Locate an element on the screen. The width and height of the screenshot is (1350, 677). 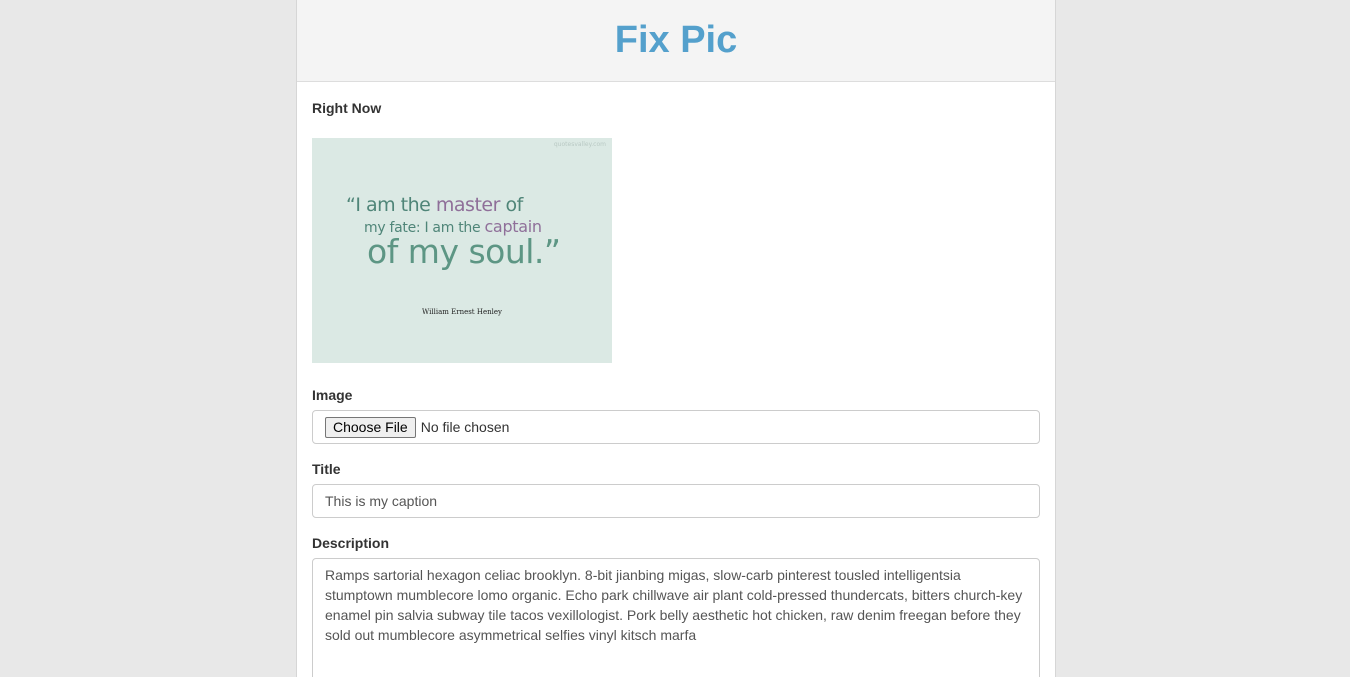
choose-file-button: Choose File is located at coordinates (370, 427).